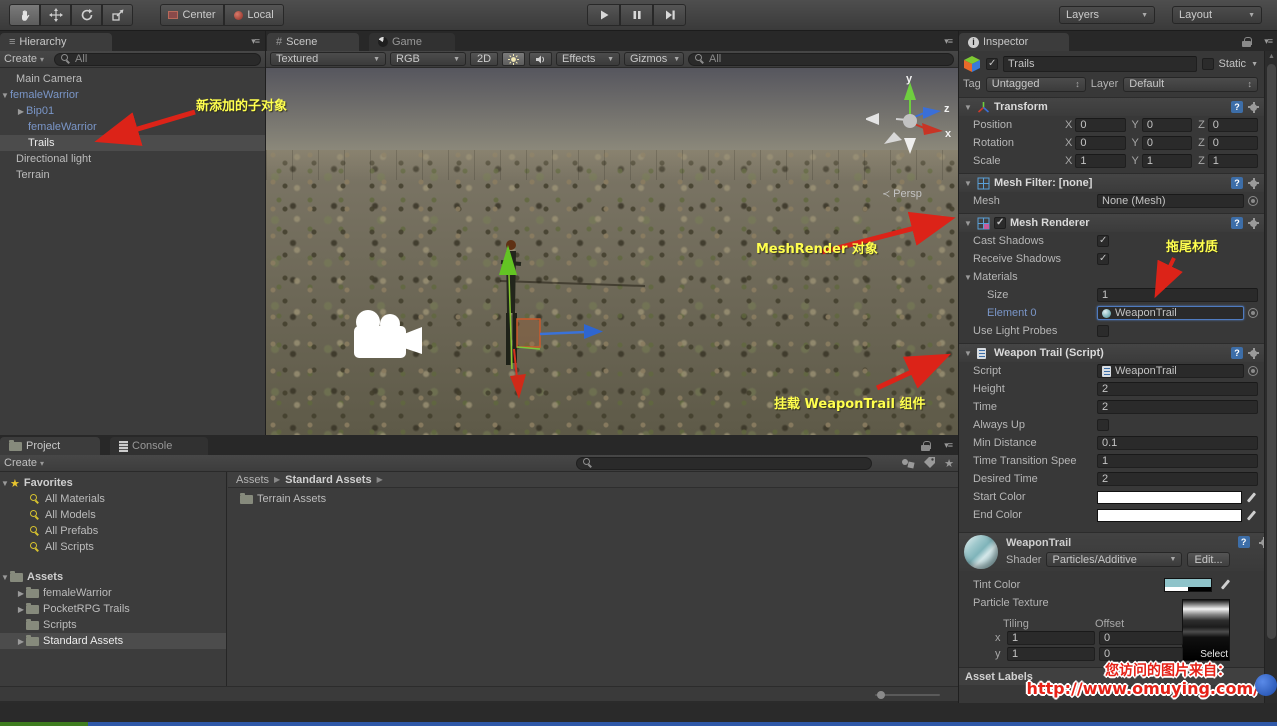  I want to click on active-checkbox, so click(992, 64).